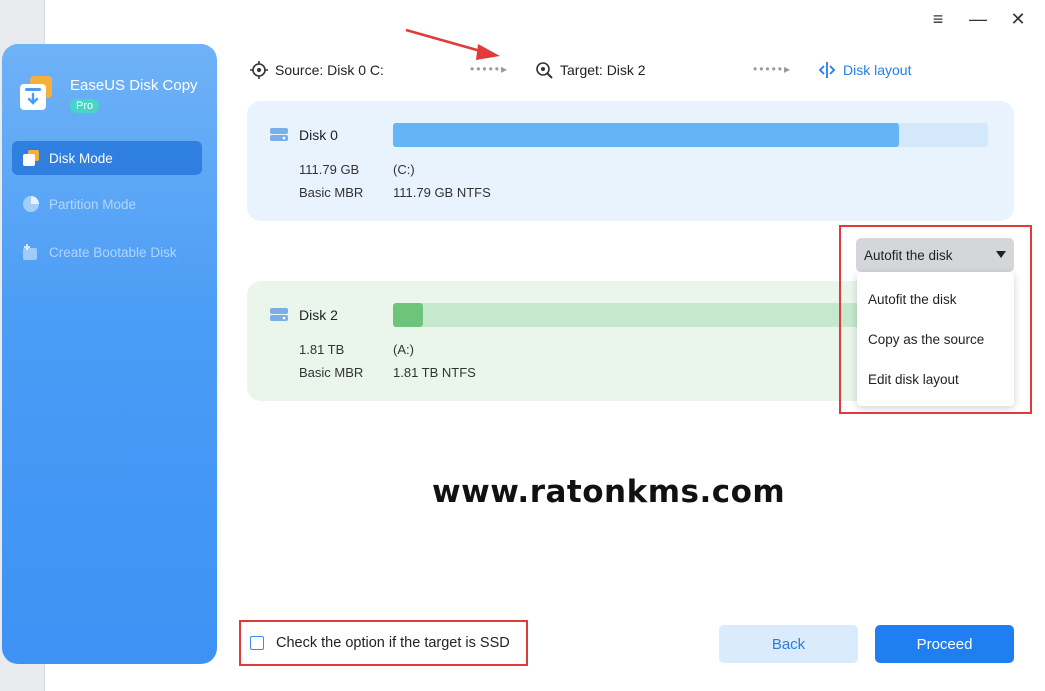 The image size is (1045, 691). Describe the element at coordinates (1018, 19) in the screenshot. I see `close-button: ✕` at that location.